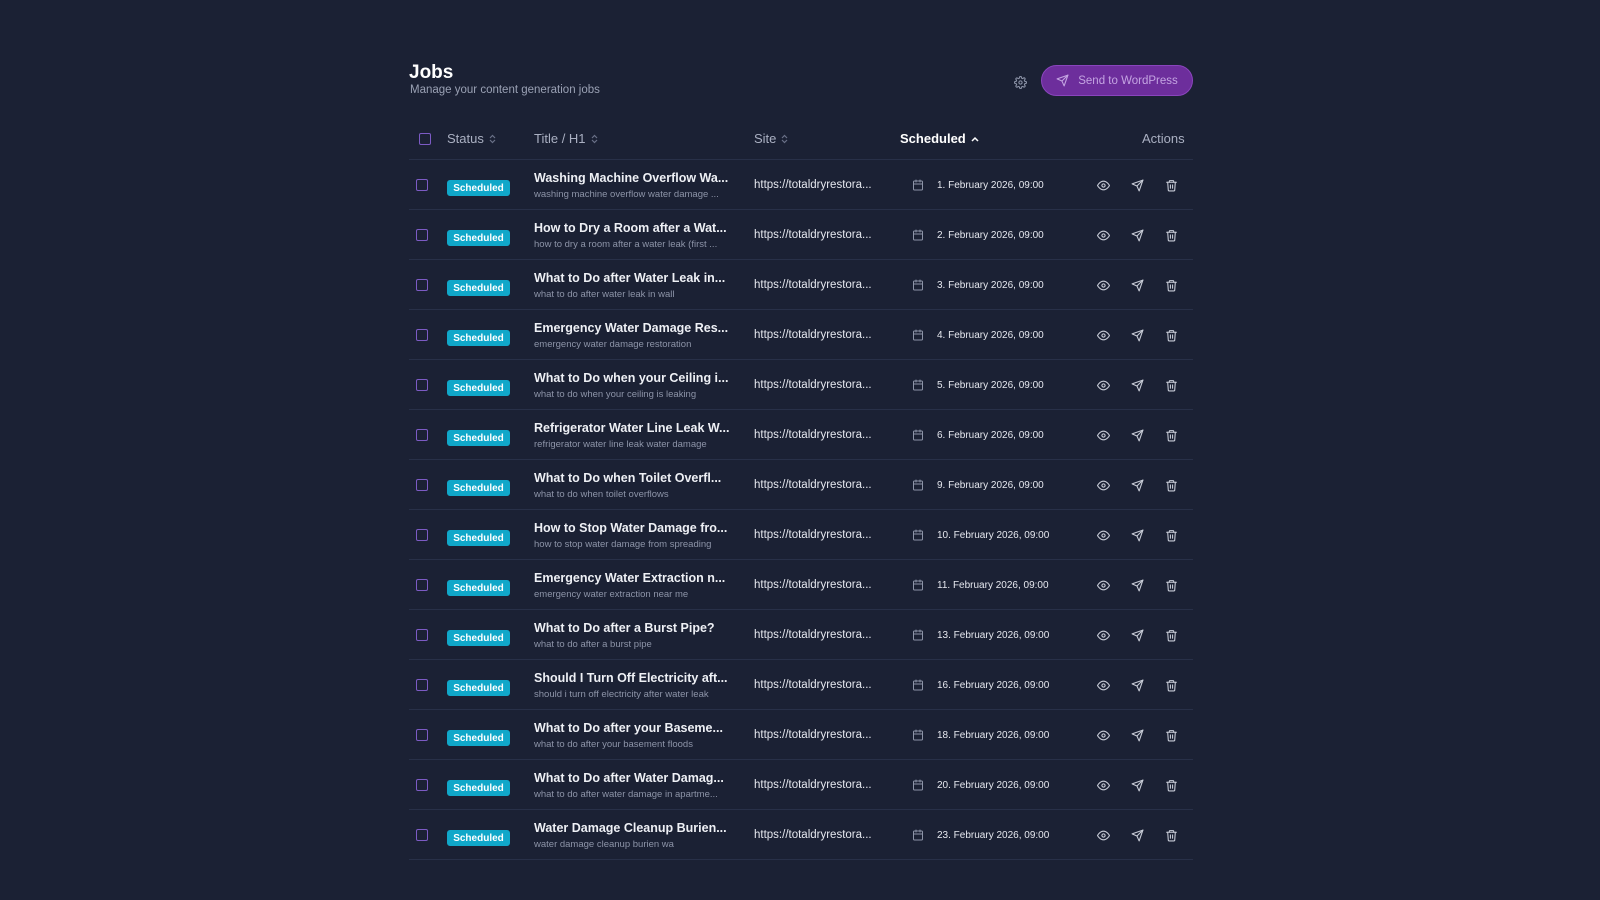  I want to click on gear-icon, so click(1020, 82).